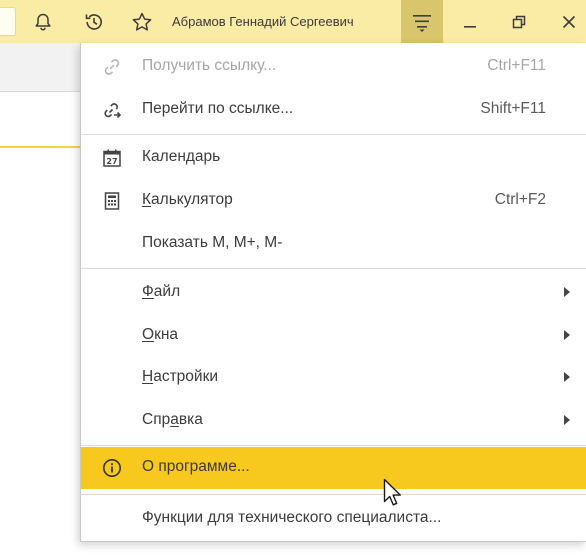 This screenshot has height=557, width=586. Describe the element at coordinates (172, 419) in the screenshot. I see `menu-item-label: Справка` at that location.